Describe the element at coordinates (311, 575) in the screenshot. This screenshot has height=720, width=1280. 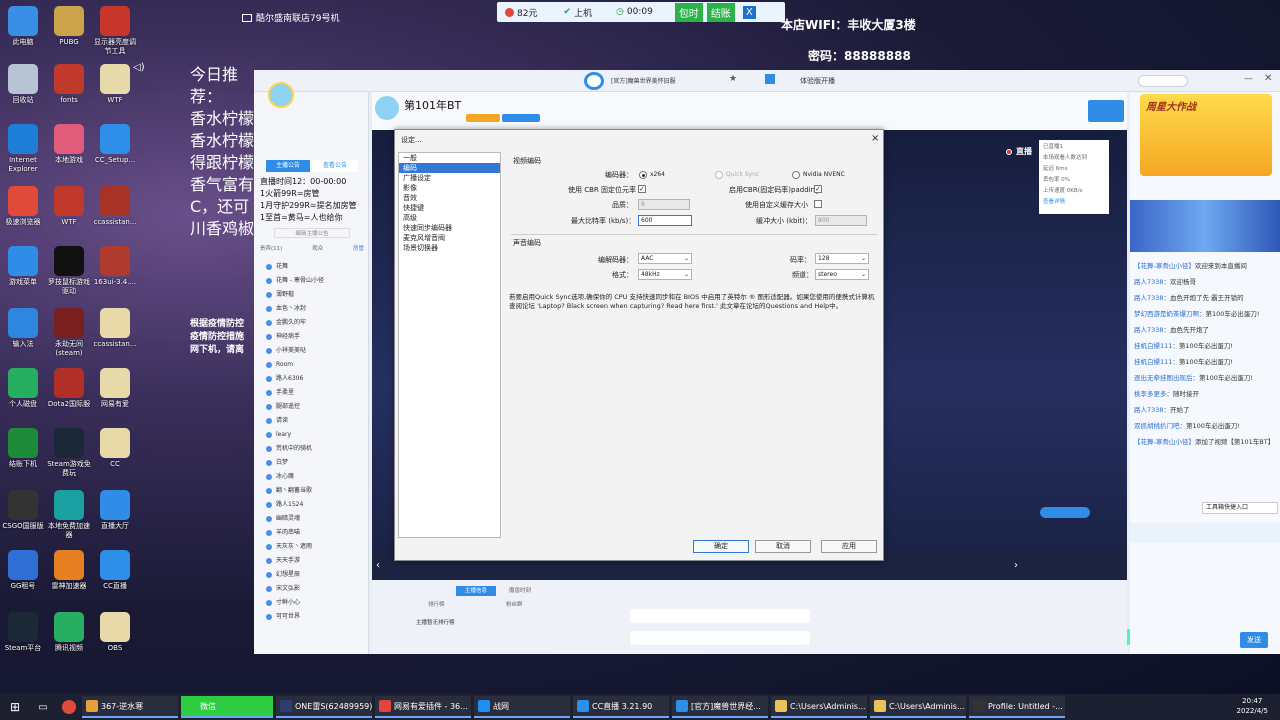
I see `user-list-item: 幻想星辰` at that location.